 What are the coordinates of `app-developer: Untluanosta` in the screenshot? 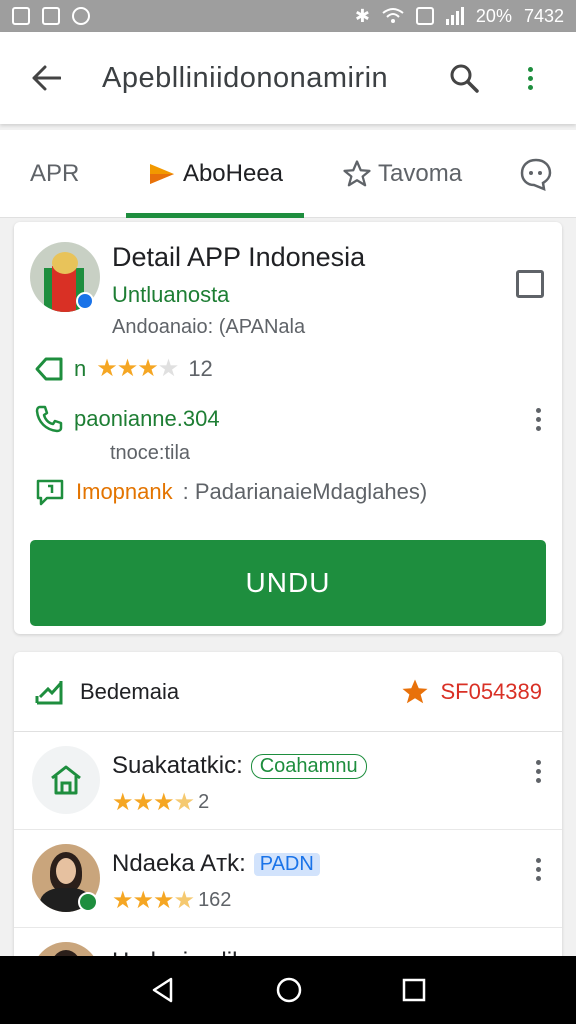 It's located at (170, 295).